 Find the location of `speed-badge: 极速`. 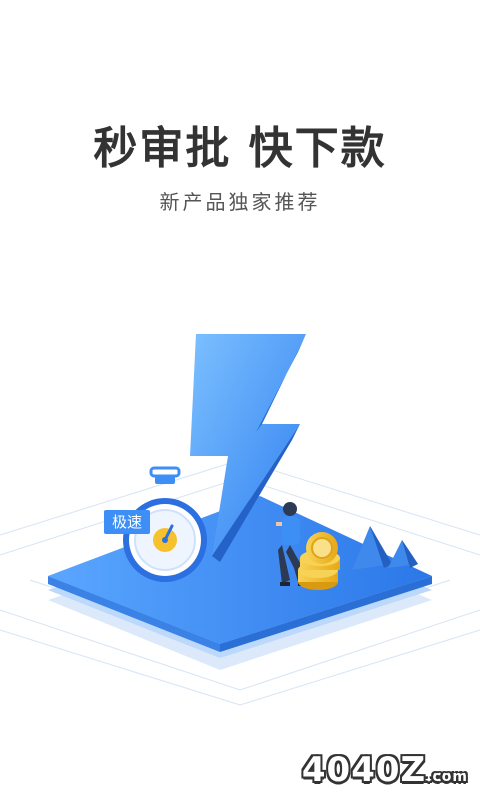

speed-badge: 极速 is located at coordinates (127, 522).